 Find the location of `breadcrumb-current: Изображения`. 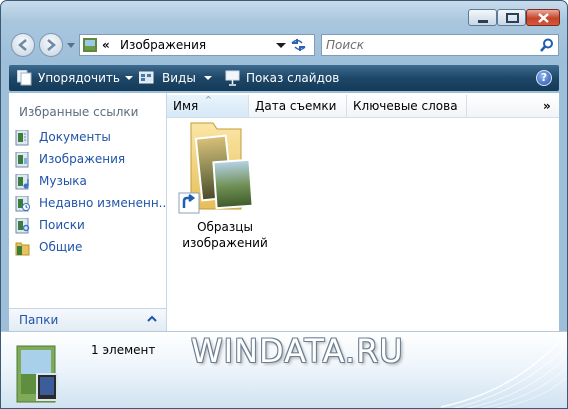

breadcrumb-current: Изображения is located at coordinates (163, 45).